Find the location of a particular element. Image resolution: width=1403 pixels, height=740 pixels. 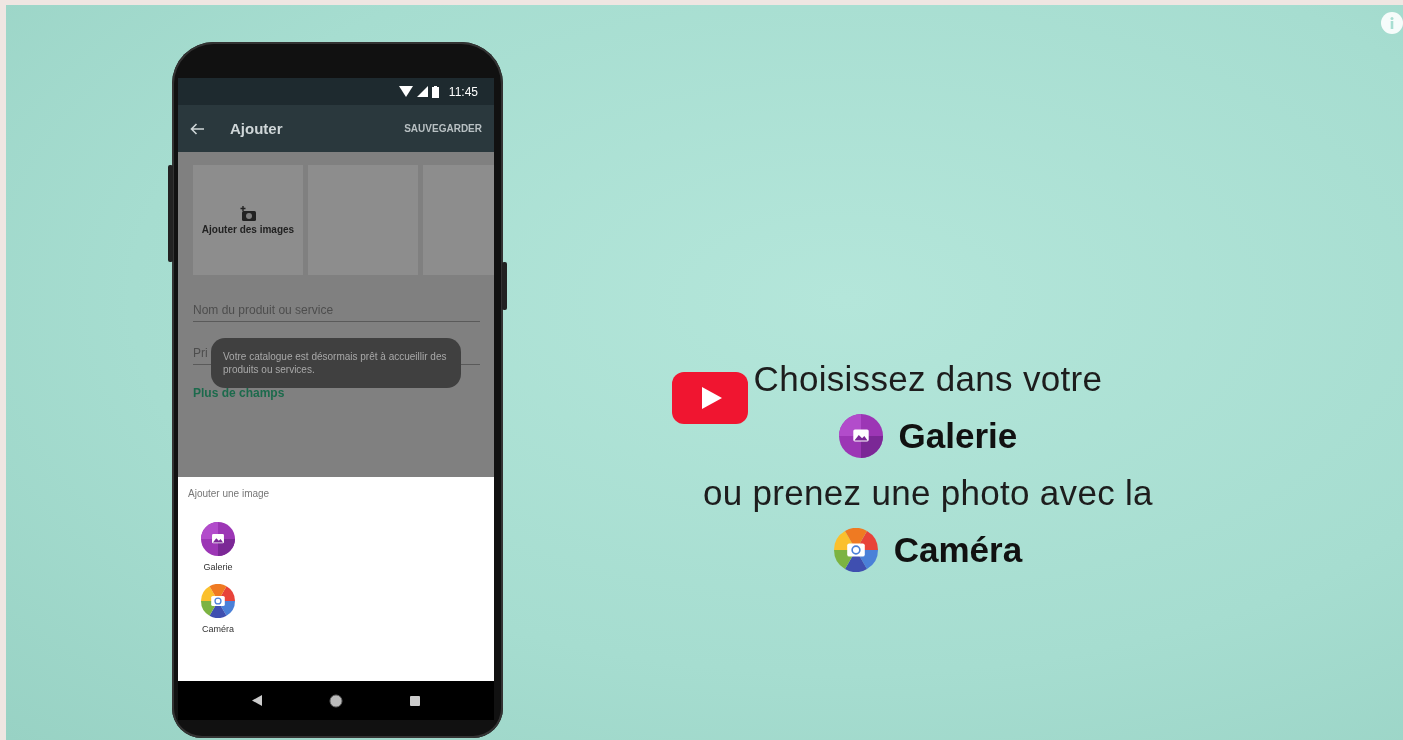

status-time: 11:45 is located at coordinates (463, 91).